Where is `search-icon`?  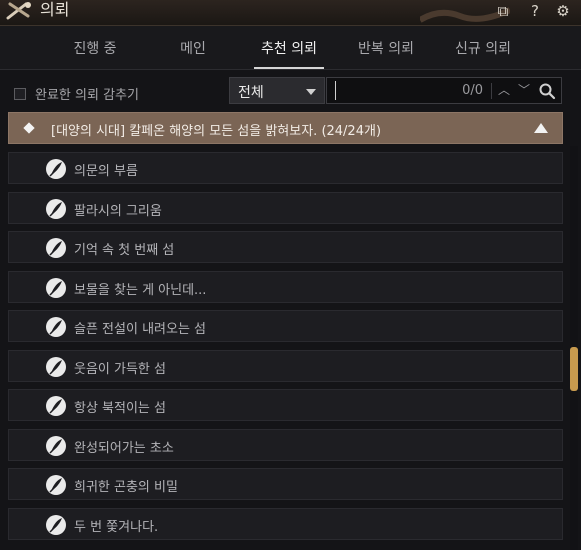
search-icon is located at coordinates (547, 91).